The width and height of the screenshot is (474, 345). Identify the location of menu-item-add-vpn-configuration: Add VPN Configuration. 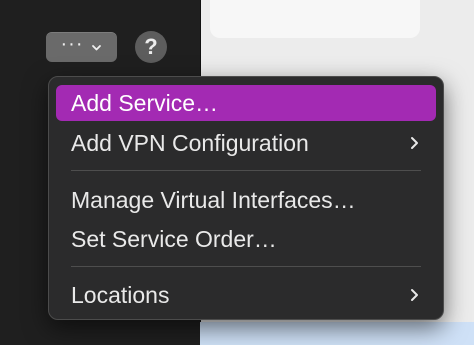
(246, 143).